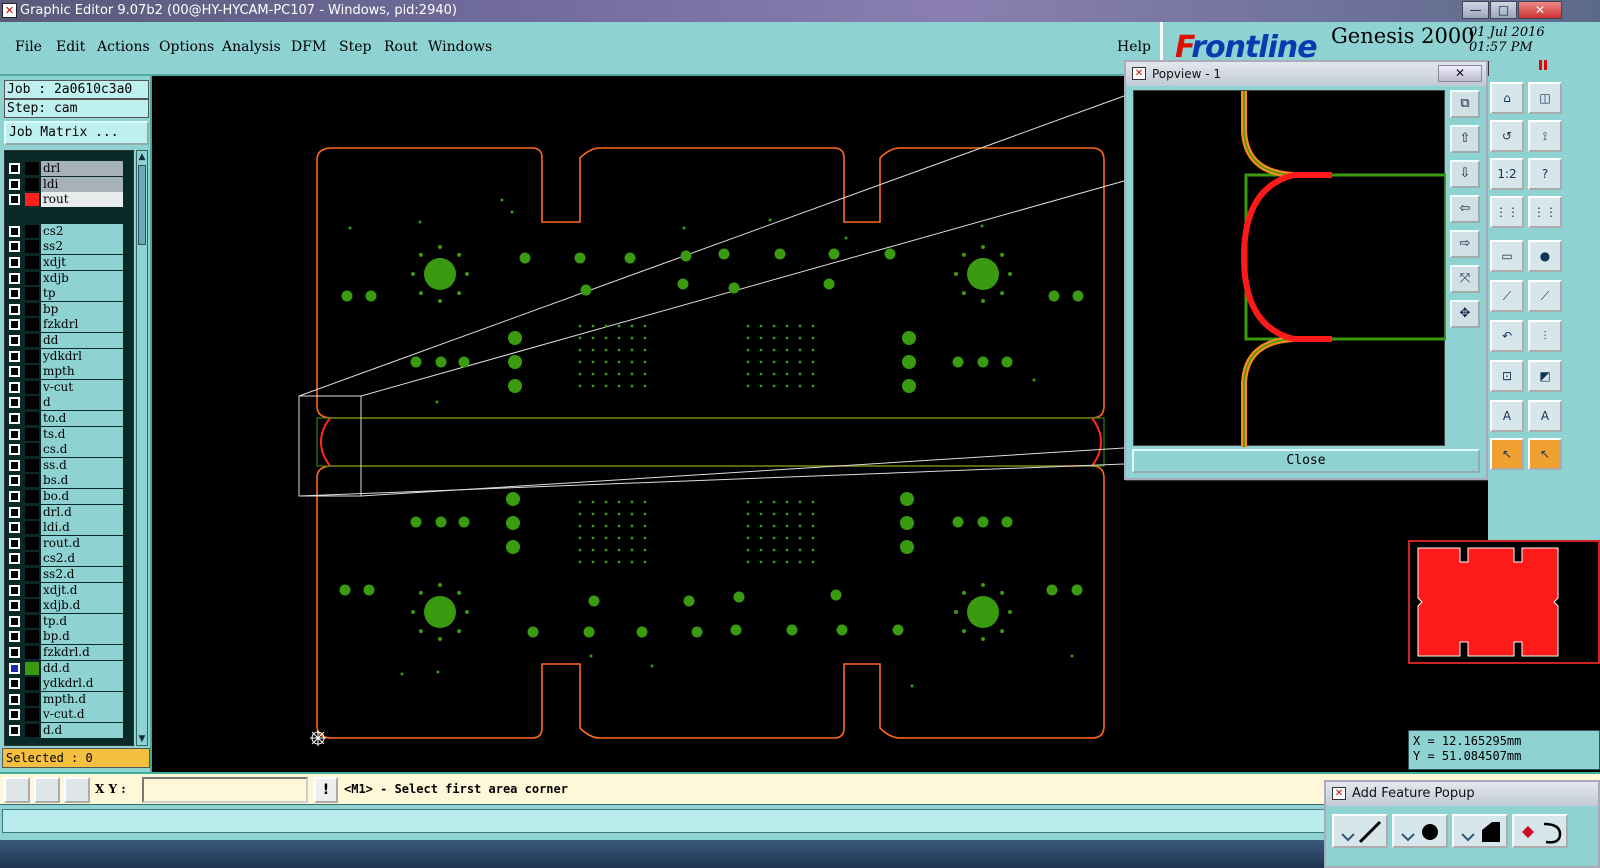  What do you see at coordinates (82, 730) in the screenshot?
I see `layer-name: d.d` at bounding box center [82, 730].